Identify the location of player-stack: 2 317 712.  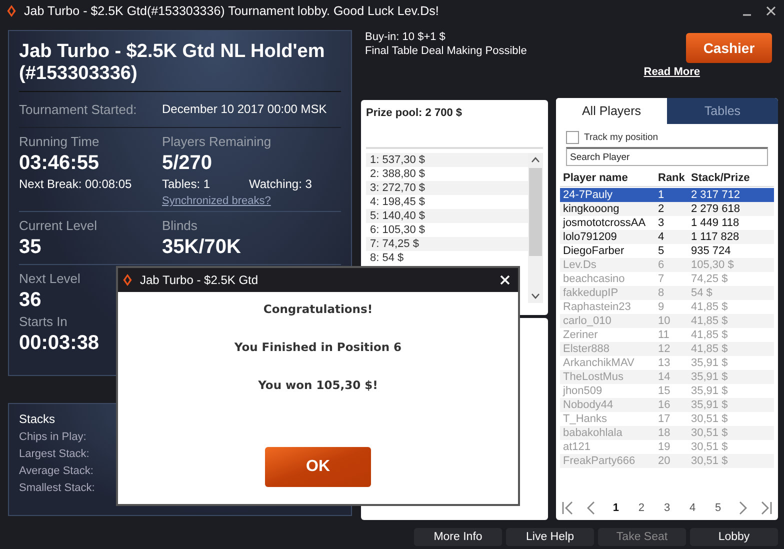
(716, 195).